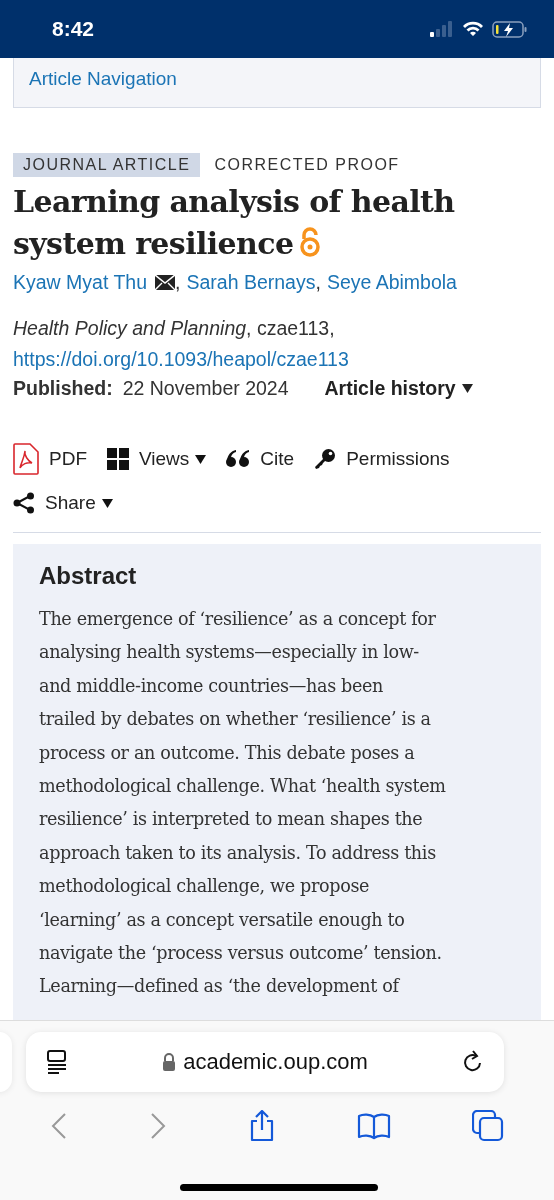  Describe the element at coordinates (382, 459) in the screenshot. I see `permissions-button: Permissions` at that location.